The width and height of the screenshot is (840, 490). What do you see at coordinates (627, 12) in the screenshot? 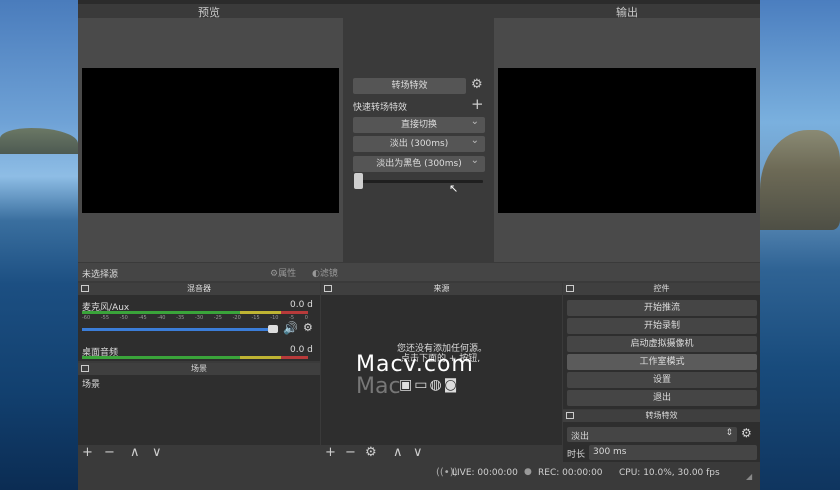
I see `output-label: 输出` at bounding box center [627, 12].